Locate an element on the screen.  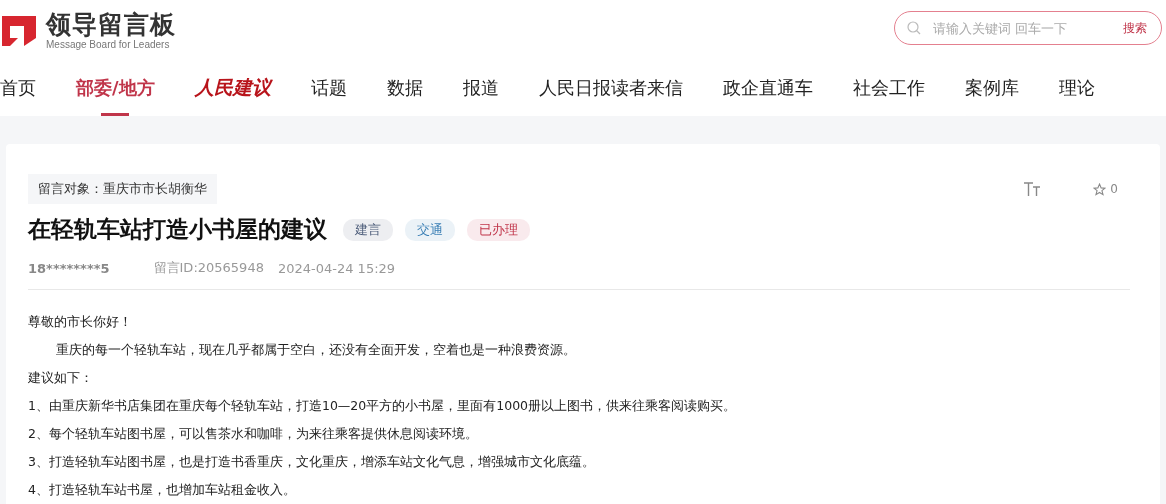
star-icon is located at coordinates (1100, 189).